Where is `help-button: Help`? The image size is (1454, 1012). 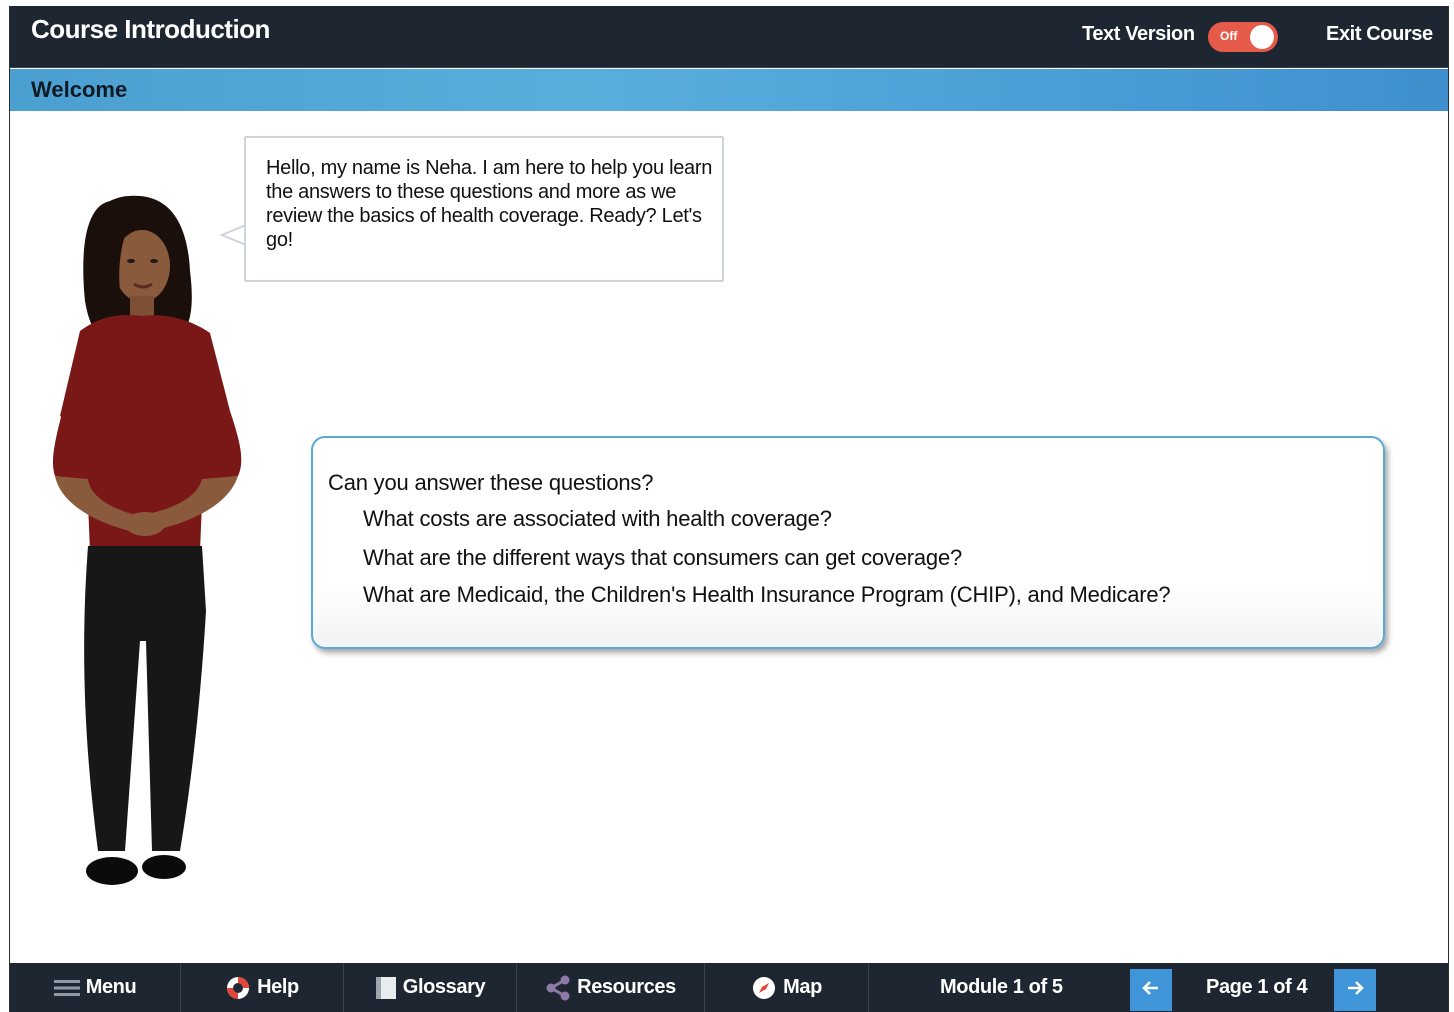 help-button: Help is located at coordinates (262, 987).